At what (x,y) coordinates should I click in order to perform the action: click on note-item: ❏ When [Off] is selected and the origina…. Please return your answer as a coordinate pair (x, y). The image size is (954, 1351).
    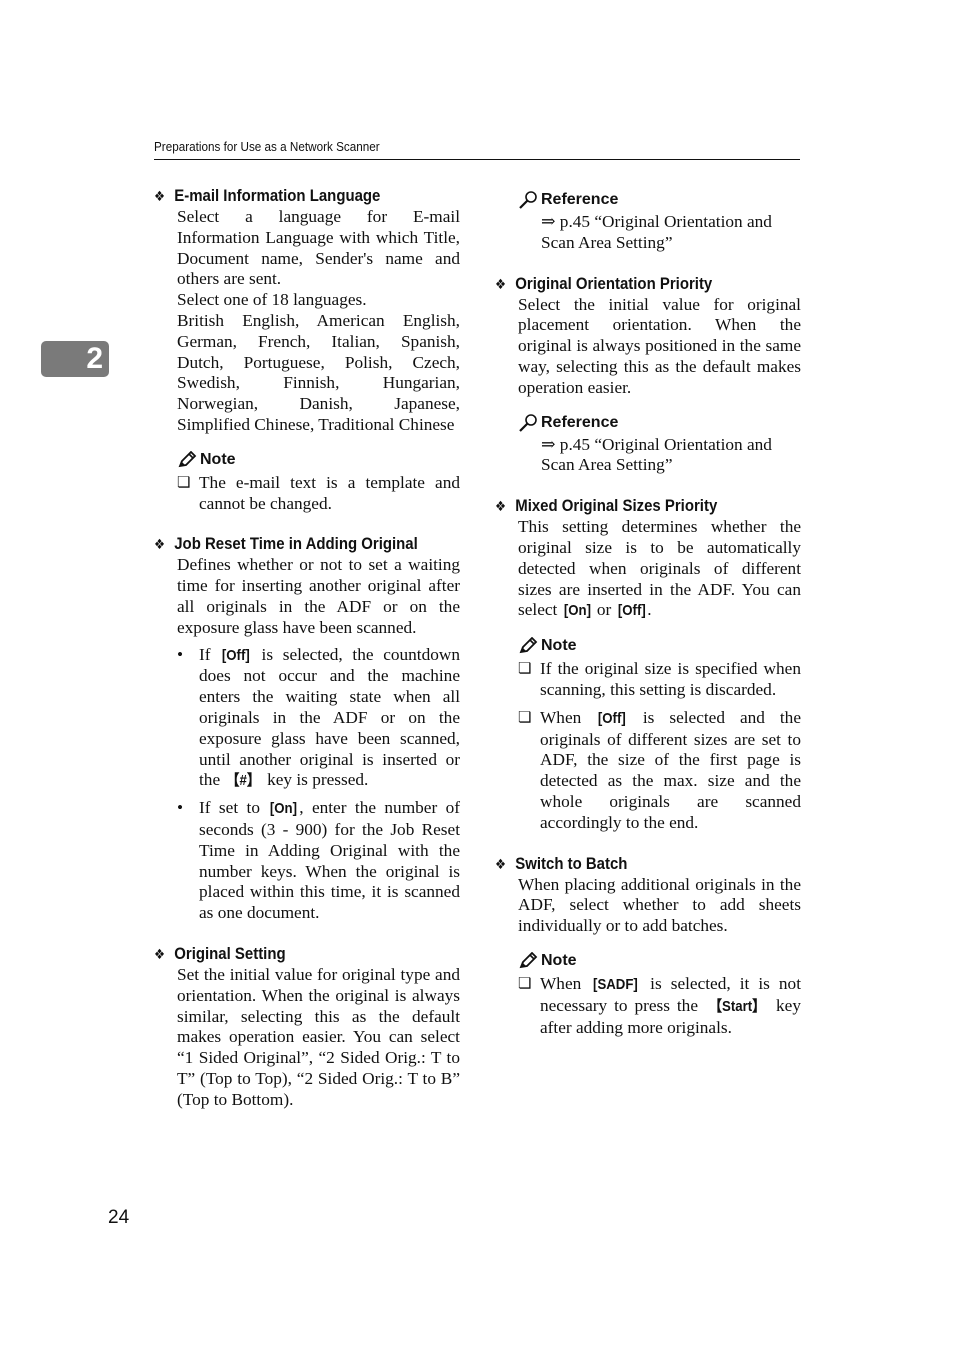
    Looking at the image, I should click on (659, 769).